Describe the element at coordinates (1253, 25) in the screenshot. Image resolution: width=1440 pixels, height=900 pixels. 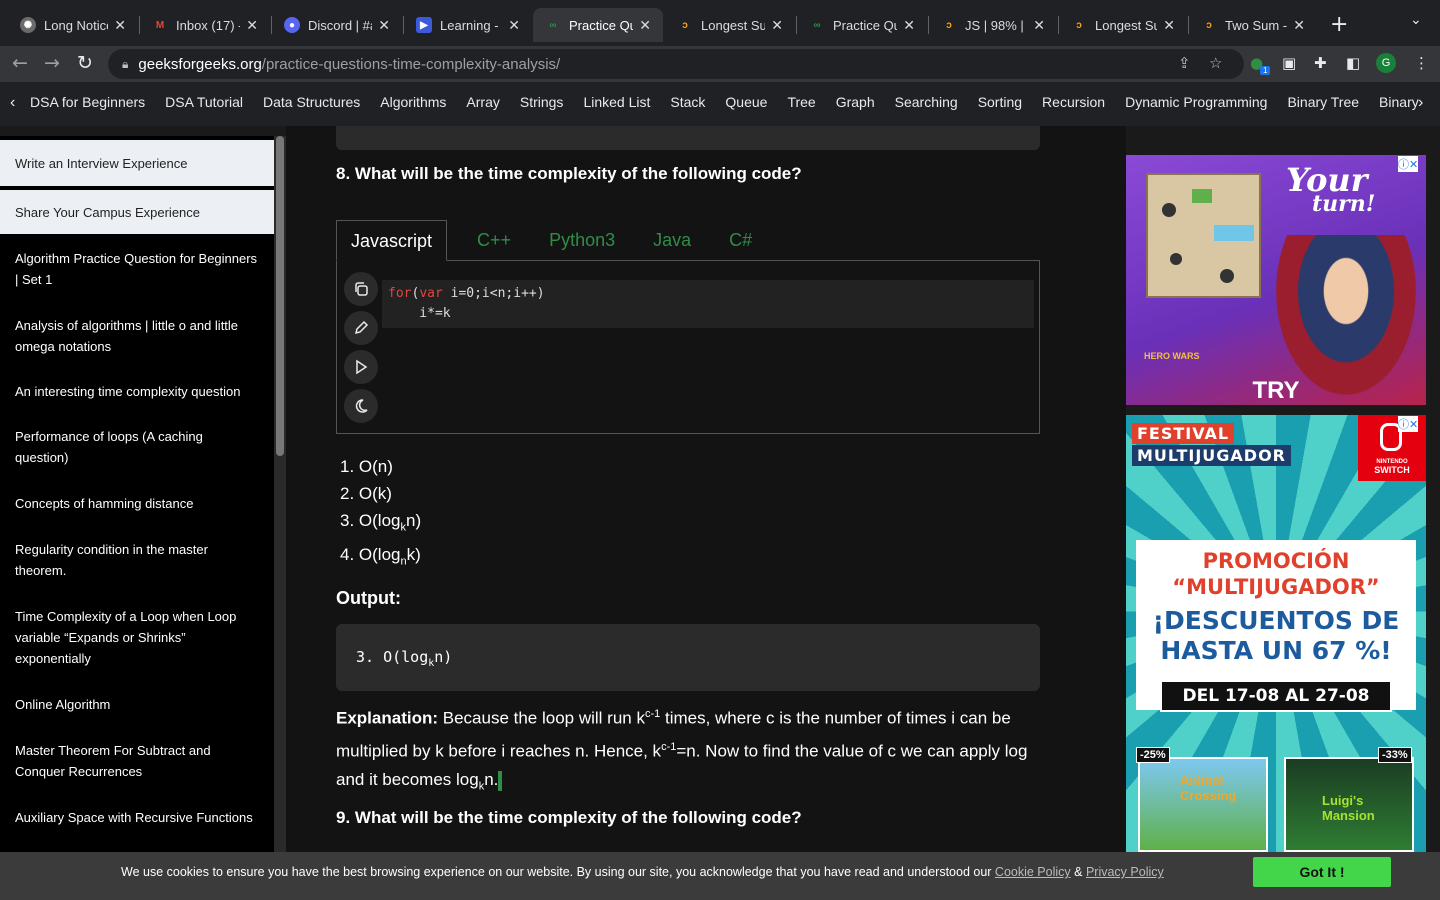
I see `browser-tab: ↄ Two Sum - ✕` at that location.